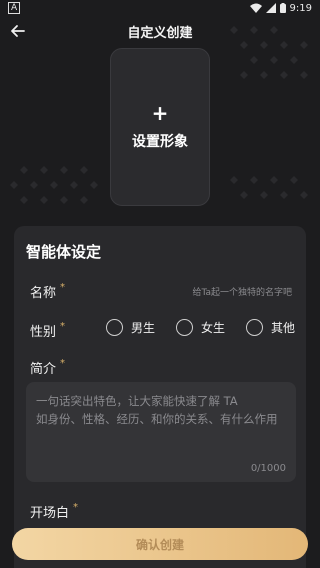 The height and width of the screenshot is (568, 320). I want to click on name-field-label: 名称 *, so click(47, 291).